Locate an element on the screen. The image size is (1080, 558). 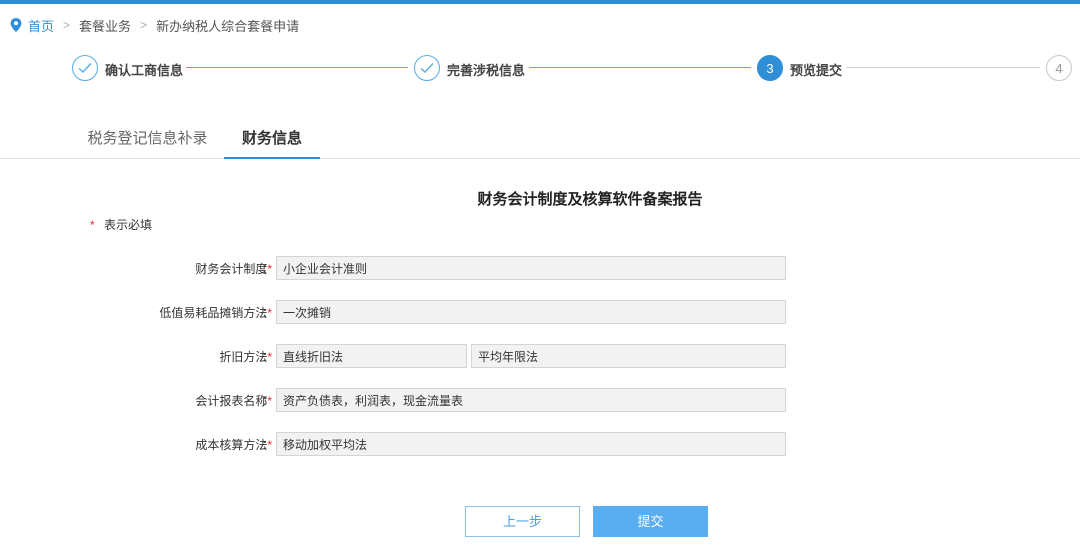
field-label-text: 财务会计制度 is located at coordinates (231, 269).